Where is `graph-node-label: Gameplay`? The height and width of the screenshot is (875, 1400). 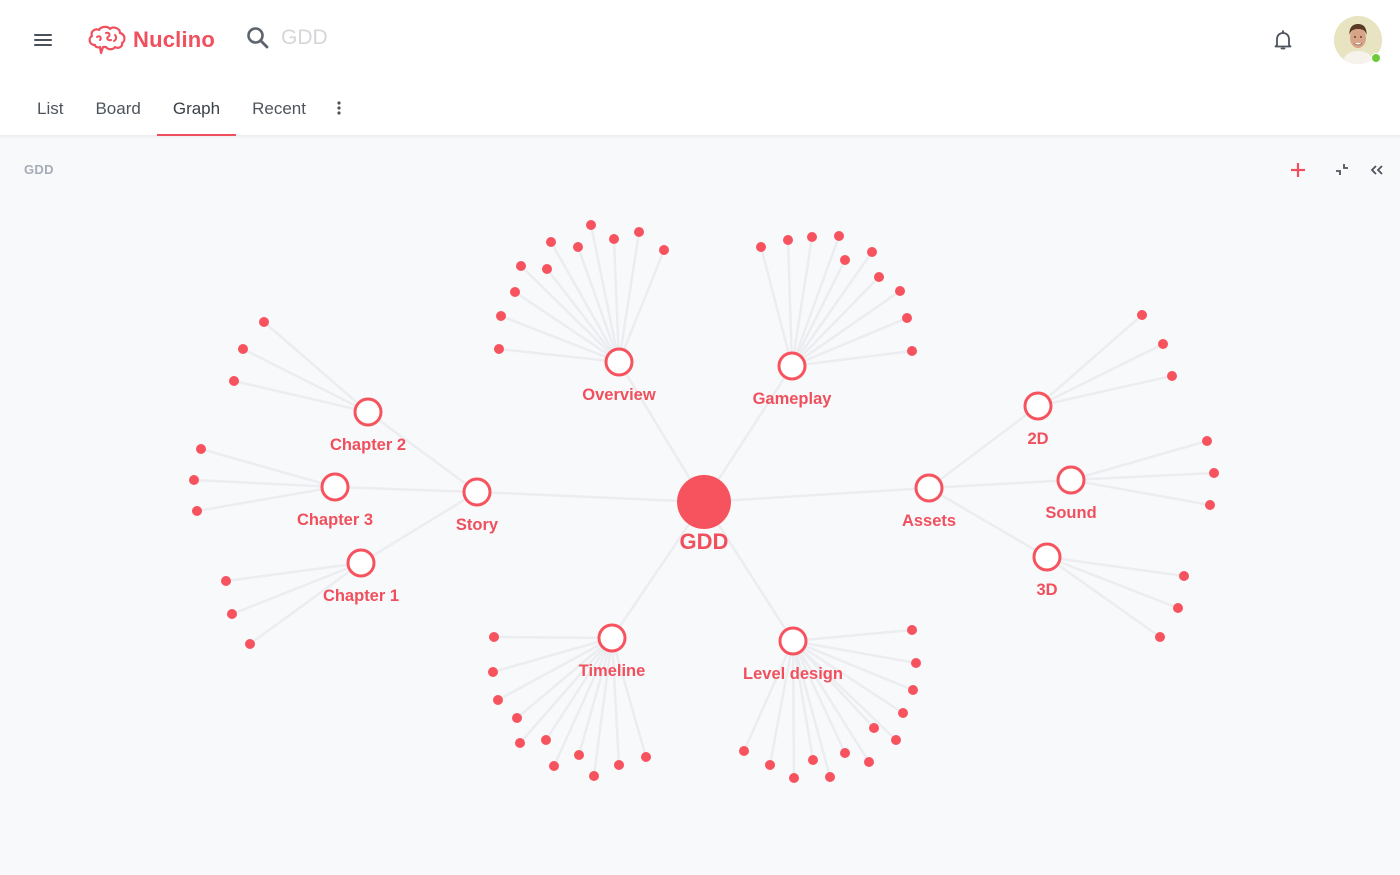
graph-node-label: Gameplay is located at coordinates (793, 399).